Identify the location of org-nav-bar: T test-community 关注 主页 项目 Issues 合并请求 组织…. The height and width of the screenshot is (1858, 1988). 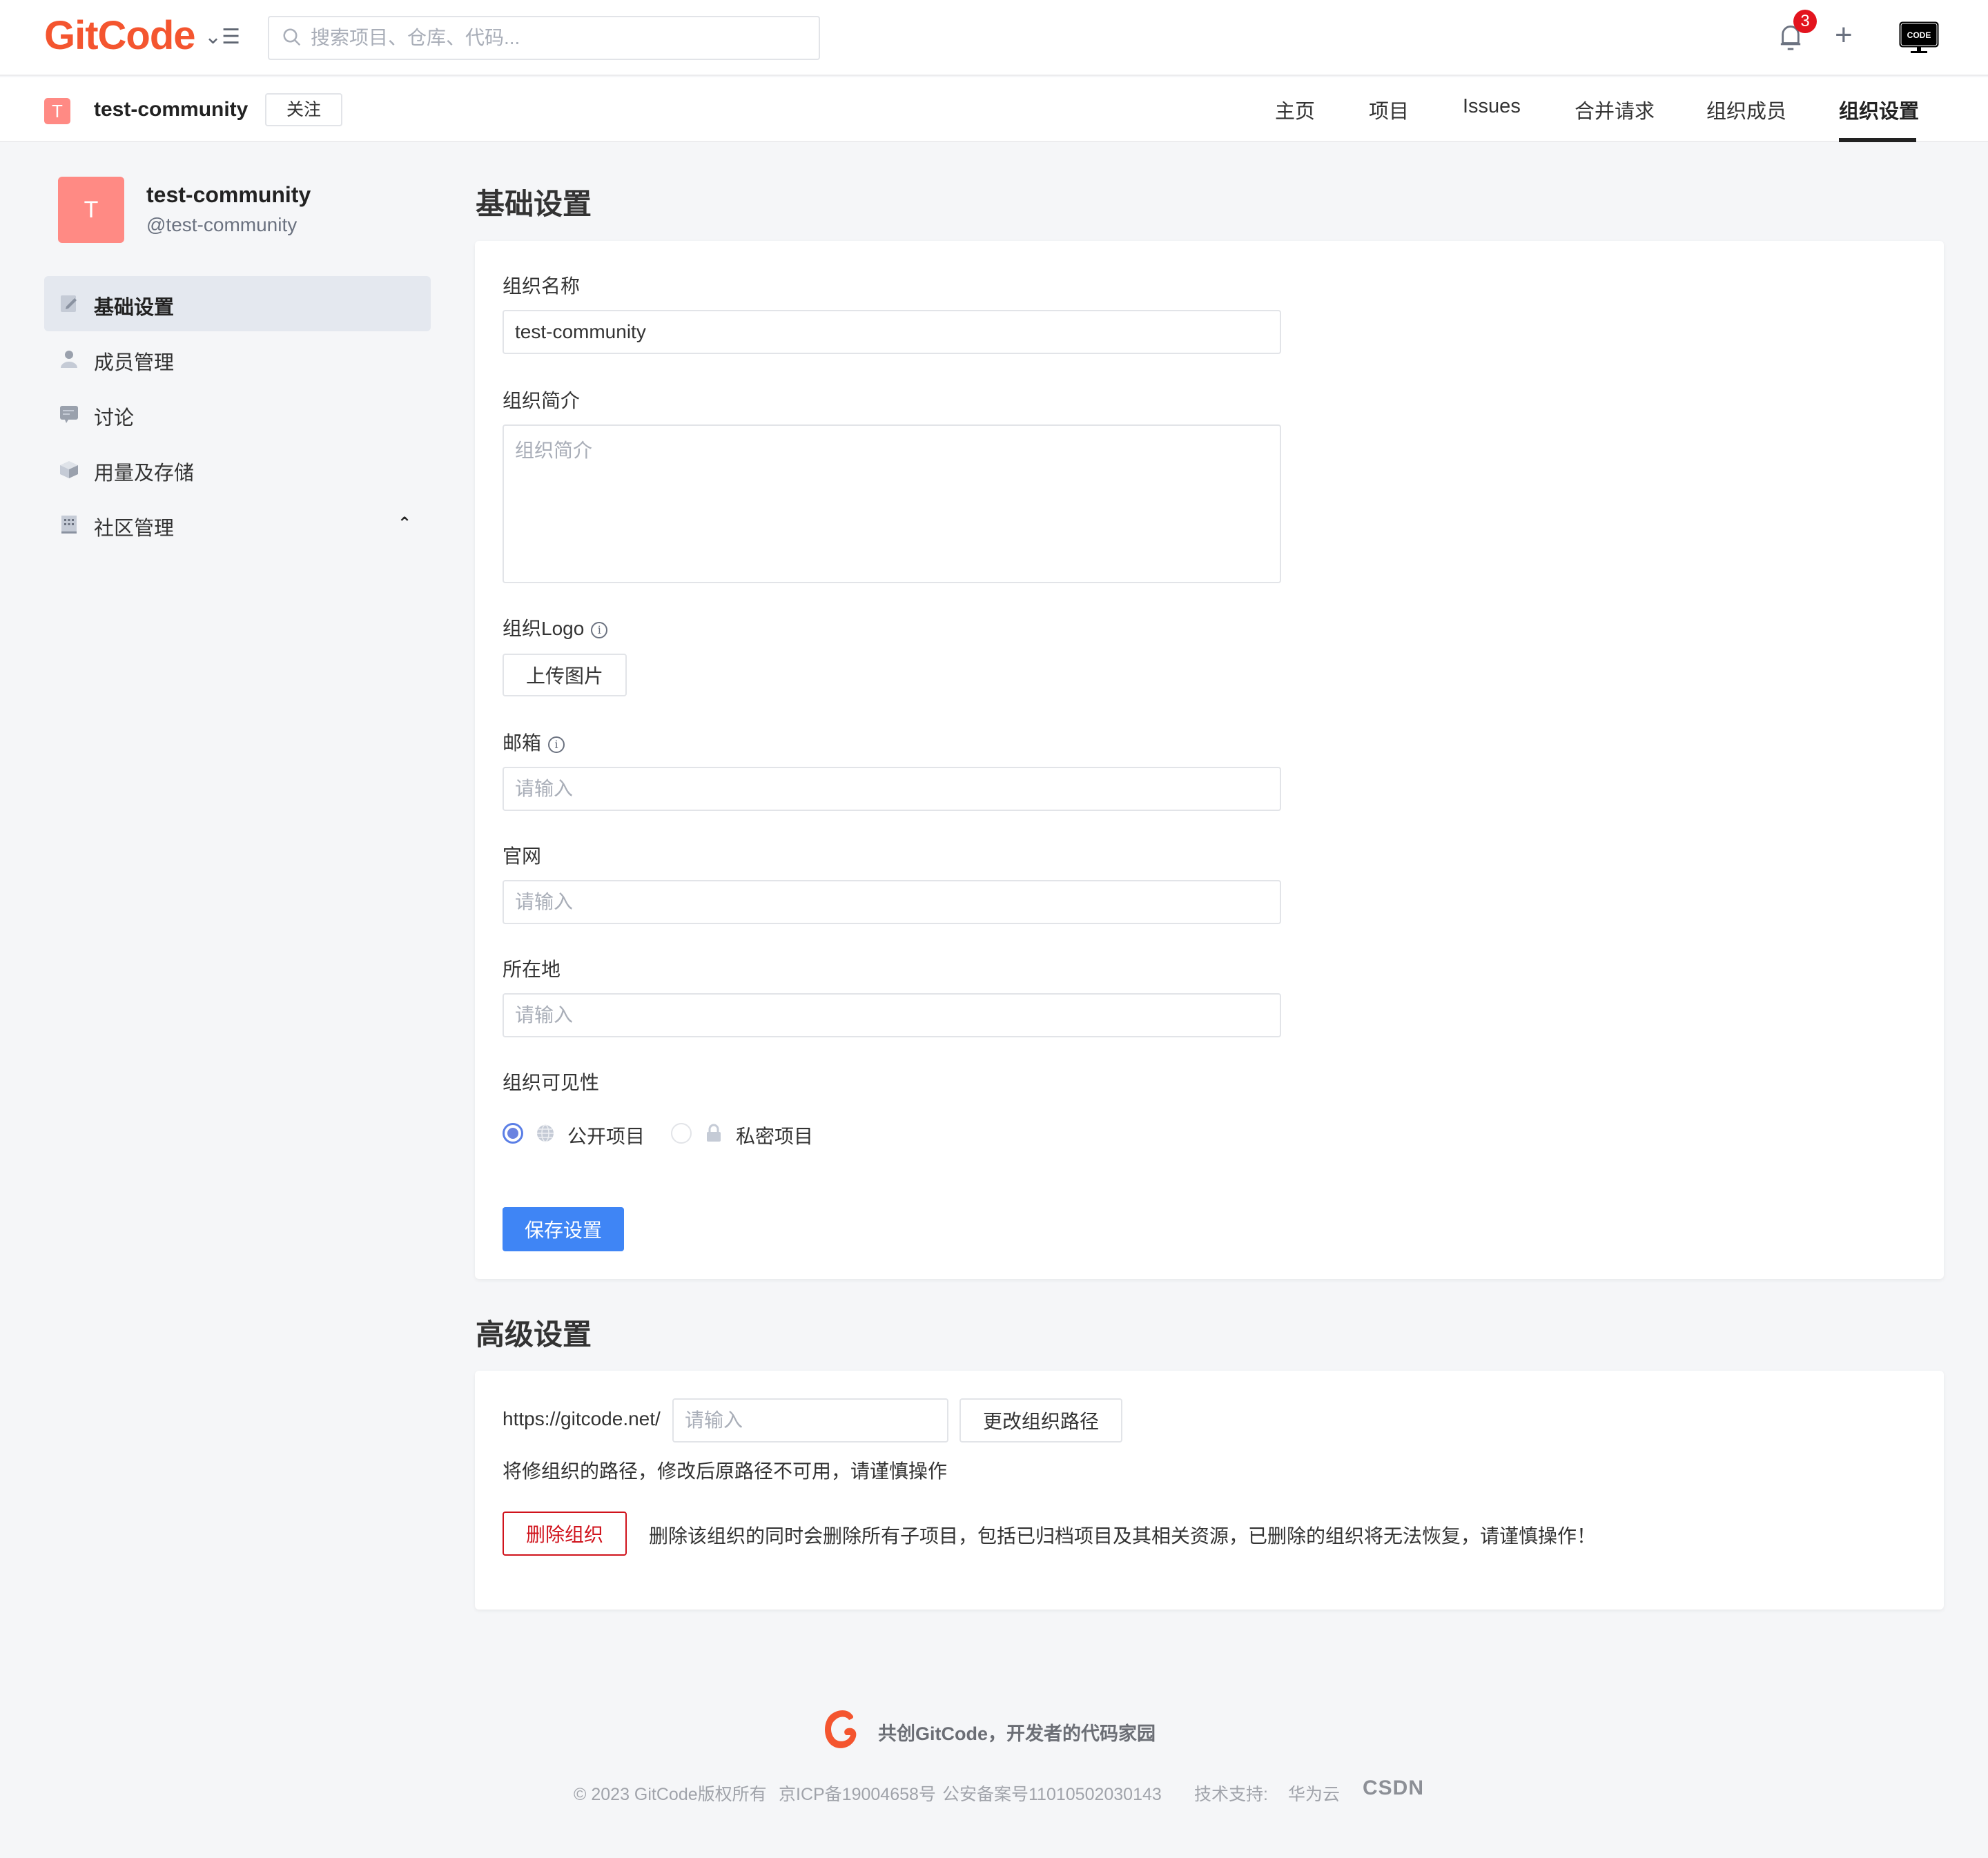
(994, 109).